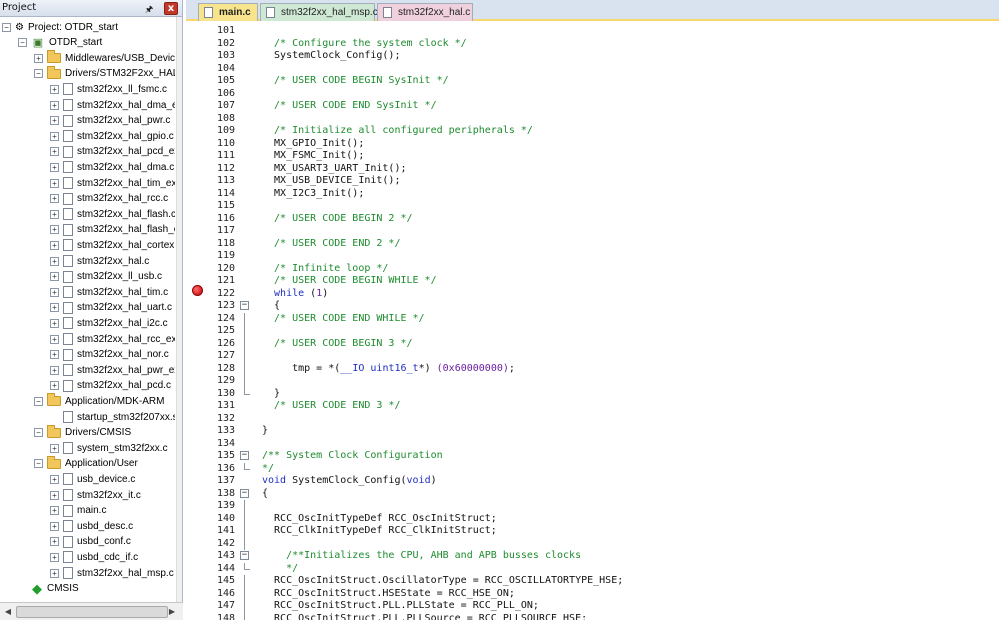 This screenshot has height=620, width=999. What do you see at coordinates (592, 169) in the screenshot?
I see `code-line: 112 MX_USART3_UART_Init();` at bounding box center [592, 169].